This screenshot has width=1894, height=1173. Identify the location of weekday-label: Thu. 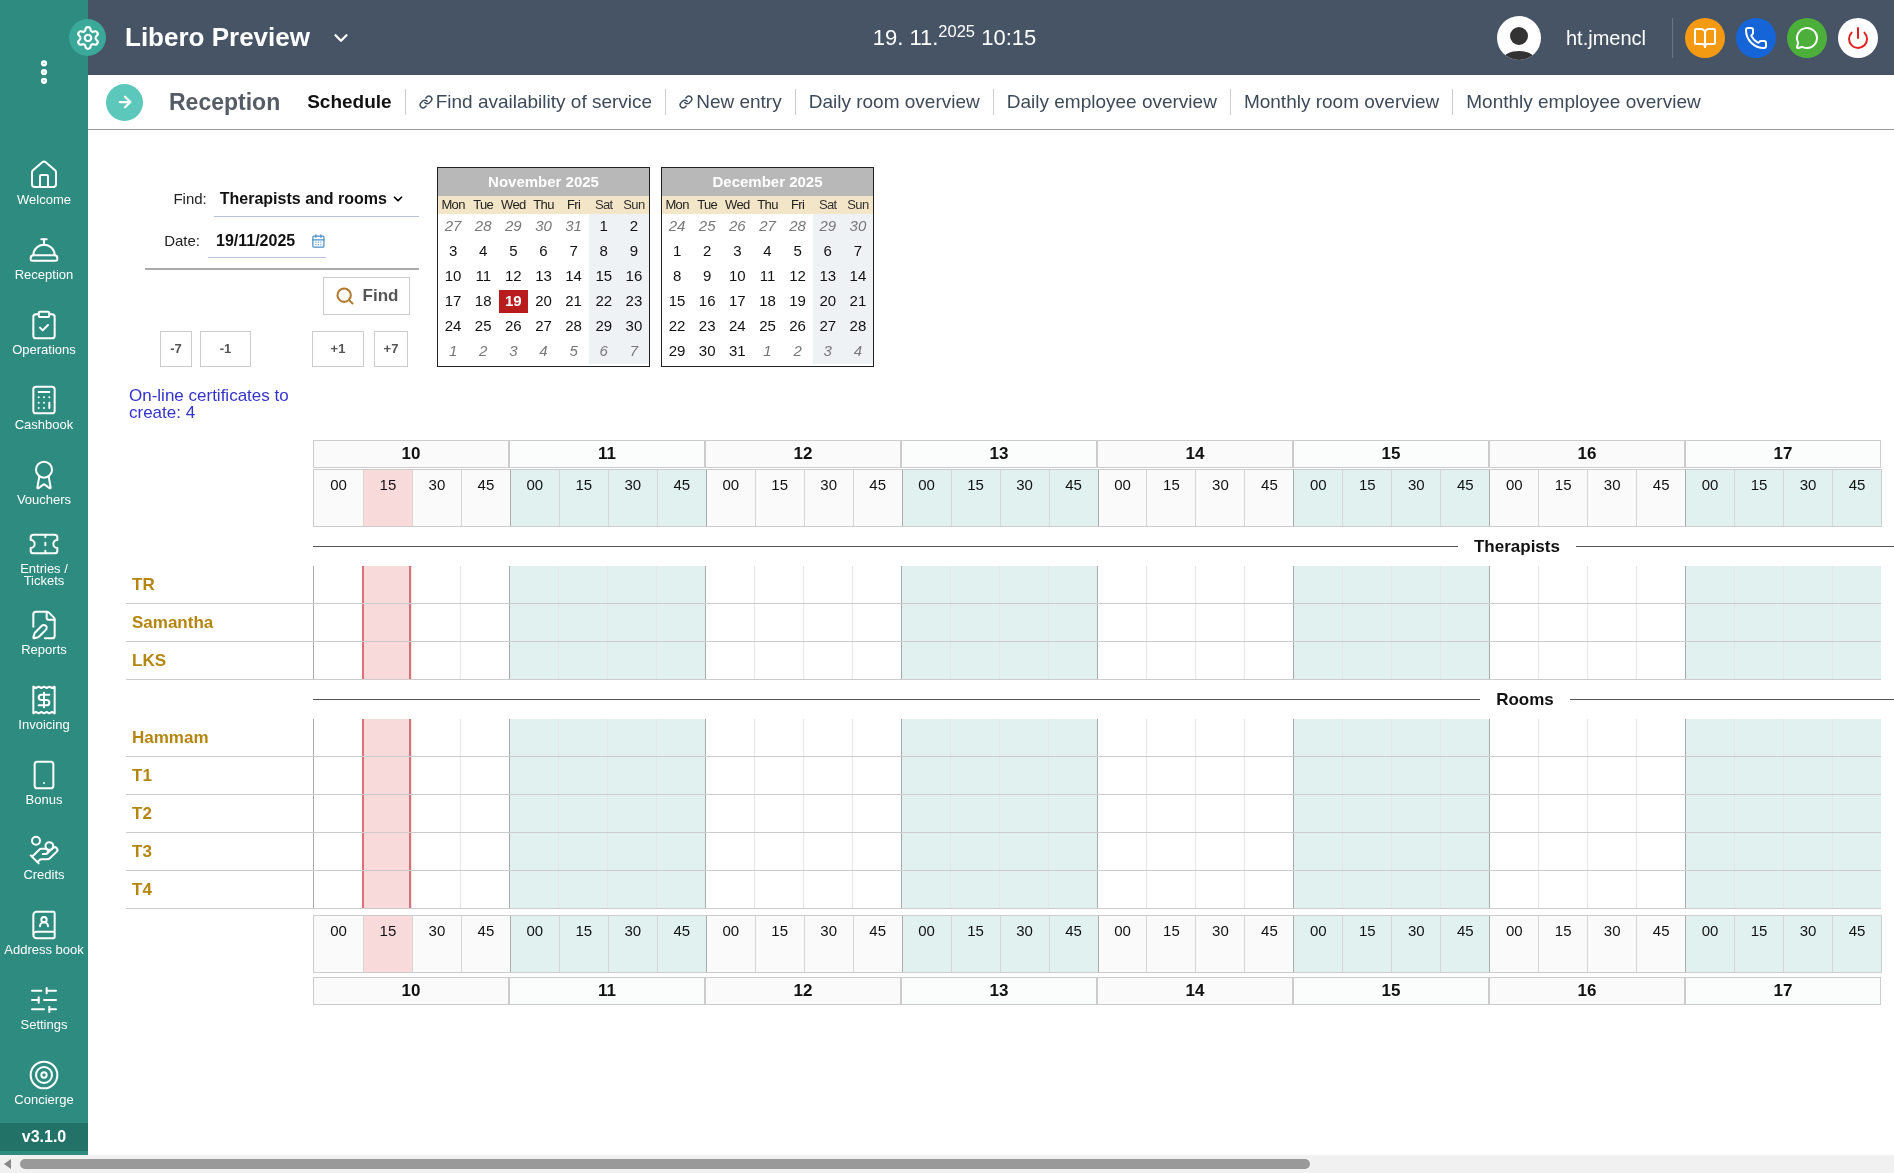
(767, 205).